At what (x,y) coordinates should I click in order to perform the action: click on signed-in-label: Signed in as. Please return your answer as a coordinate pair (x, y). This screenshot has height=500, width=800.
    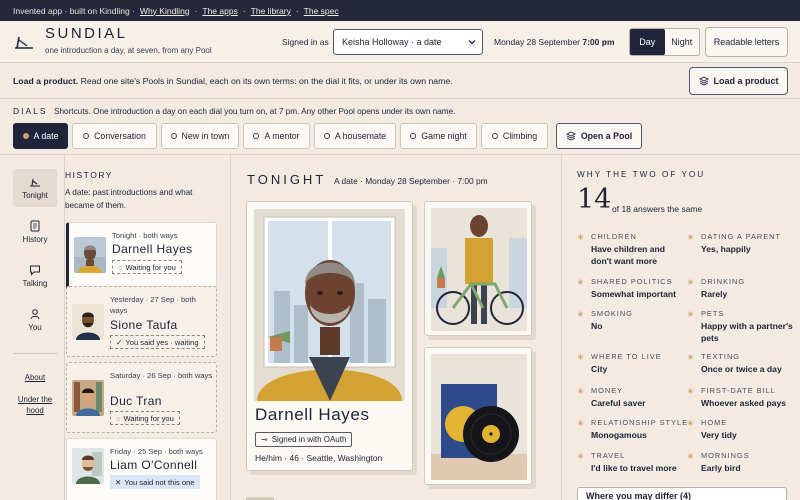
    Looking at the image, I should click on (305, 42).